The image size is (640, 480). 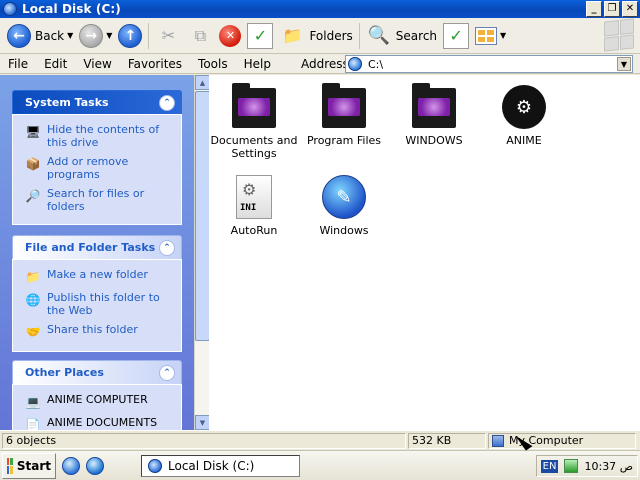 I want to click on tray-app-icon, so click(x=571, y=466).